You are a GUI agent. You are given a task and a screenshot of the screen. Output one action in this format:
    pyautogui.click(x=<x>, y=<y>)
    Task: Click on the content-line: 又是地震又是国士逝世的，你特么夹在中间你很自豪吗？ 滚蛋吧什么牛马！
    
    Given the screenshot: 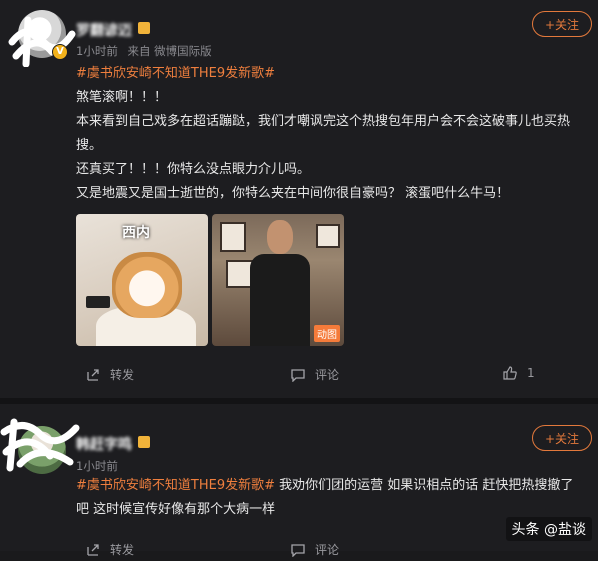 What is the action you would take?
    pyautogui.click(x=293, y=193)
    